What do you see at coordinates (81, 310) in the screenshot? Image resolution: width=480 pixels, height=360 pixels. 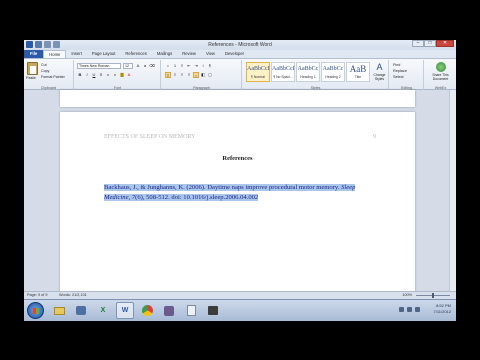 I see `media-player-icon` at bounding box center [81, 310].